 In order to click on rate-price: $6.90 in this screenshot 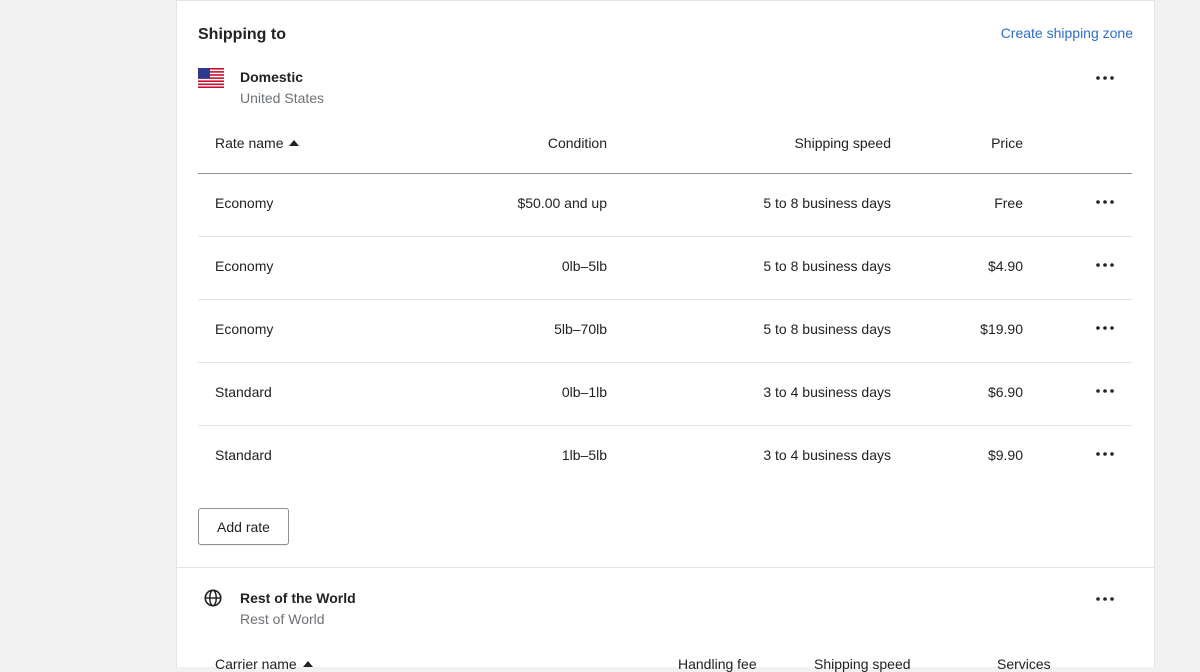, I will do `click(1005, 392)`.